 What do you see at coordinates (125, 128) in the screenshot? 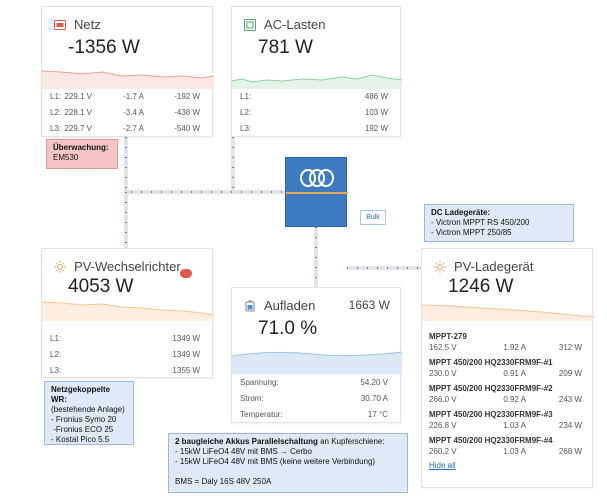
I see `grid-row-l3: L3: 229.7 V -2.7 A -540 W` at bounding box center [125, 128].